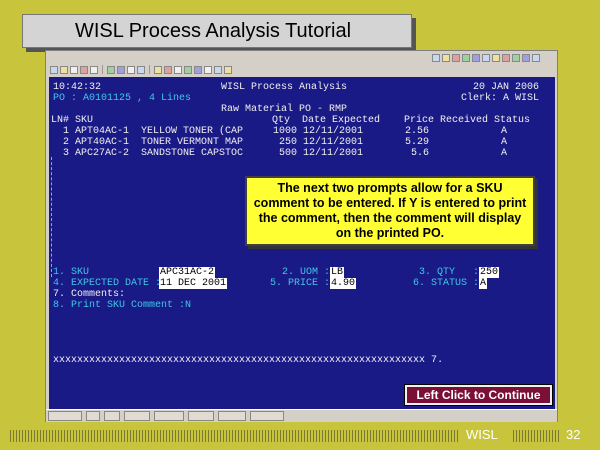 The image size is (600, 450). I want to click on print-comment-prompt: 8. Print SKU Comment :N, so click(122, 305).